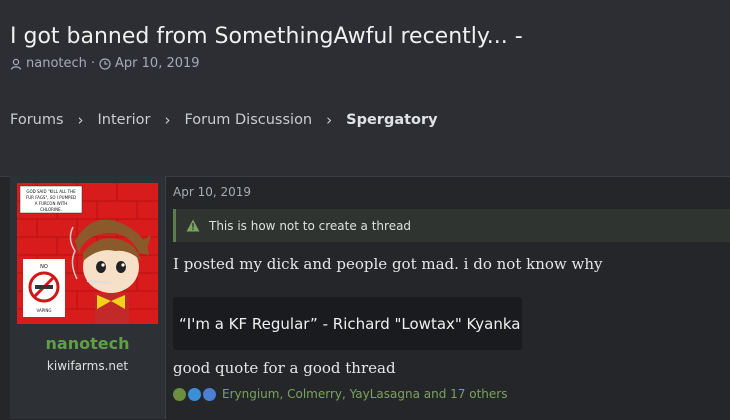 The height and width of the screenshot is (420, 730). I want to click on breadcrumb-forums: Forums, so click(37, 120).